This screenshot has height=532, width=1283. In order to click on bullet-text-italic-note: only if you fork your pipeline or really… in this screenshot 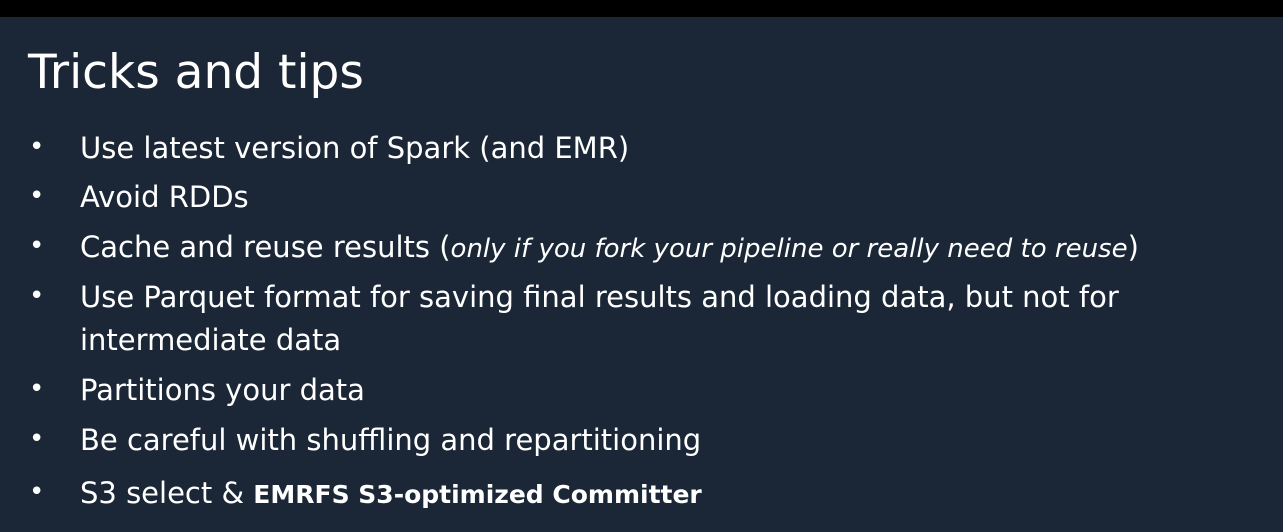, I will do `click(789, 249)`.